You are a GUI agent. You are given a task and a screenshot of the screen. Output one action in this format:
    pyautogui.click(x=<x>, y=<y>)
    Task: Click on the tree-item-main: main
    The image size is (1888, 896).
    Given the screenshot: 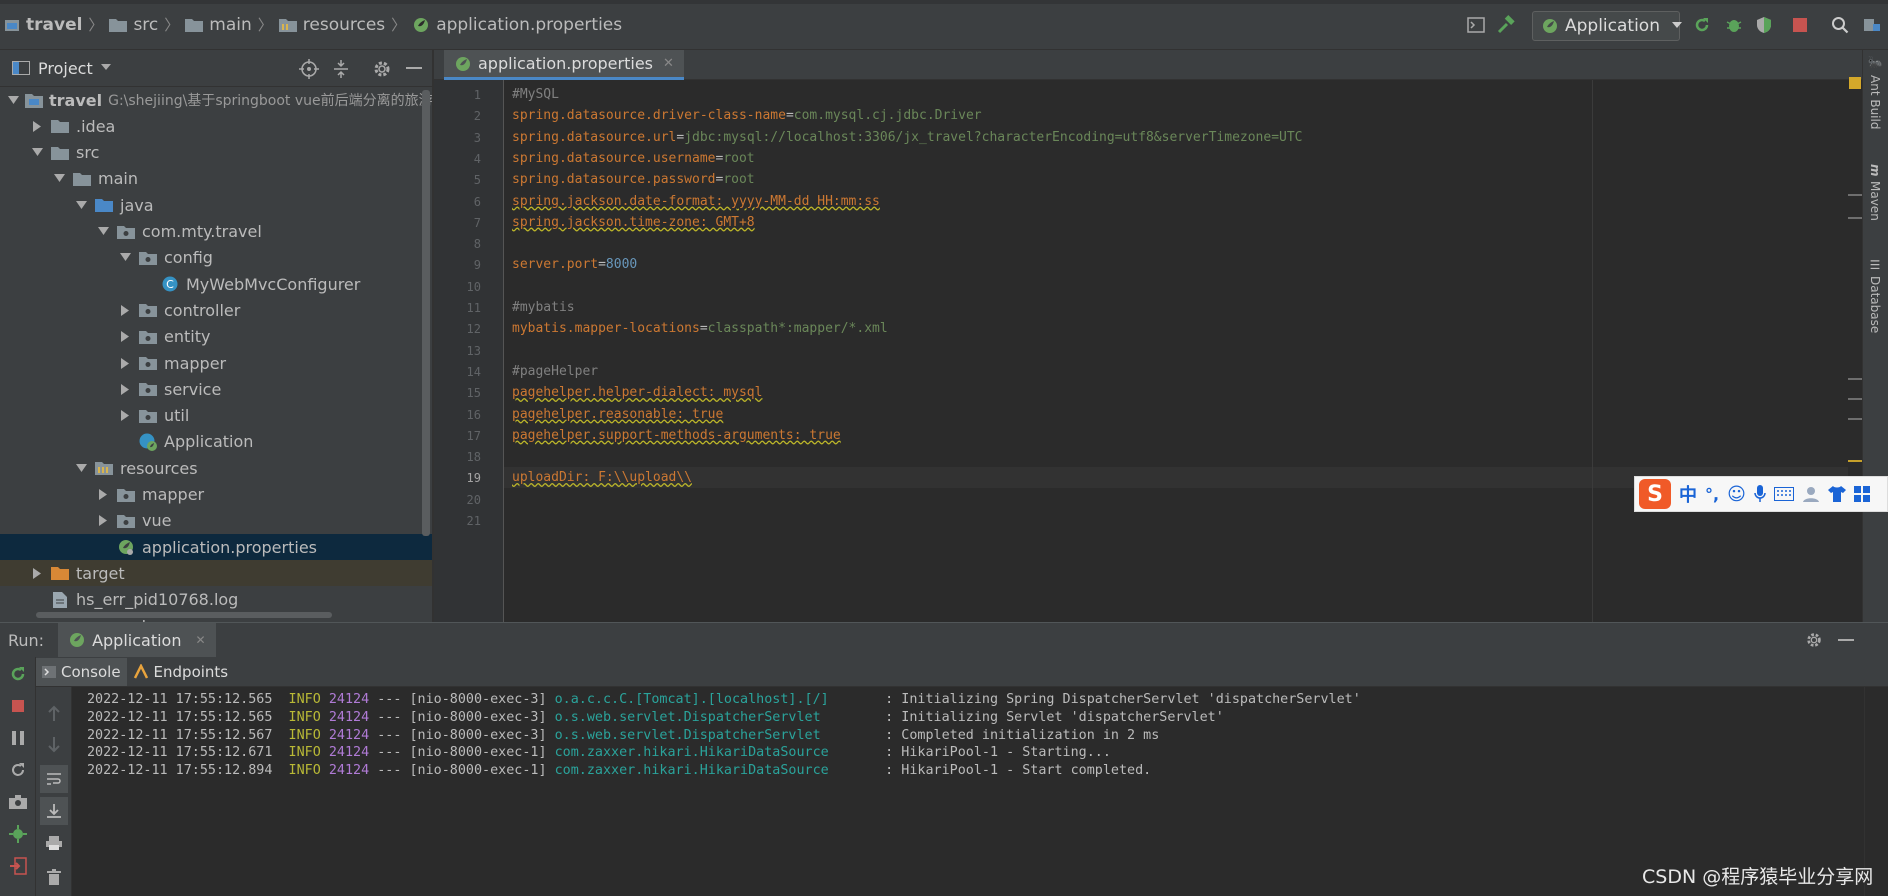 What is the action you would take?
    pyautogui.click(x=216, y=179)
    